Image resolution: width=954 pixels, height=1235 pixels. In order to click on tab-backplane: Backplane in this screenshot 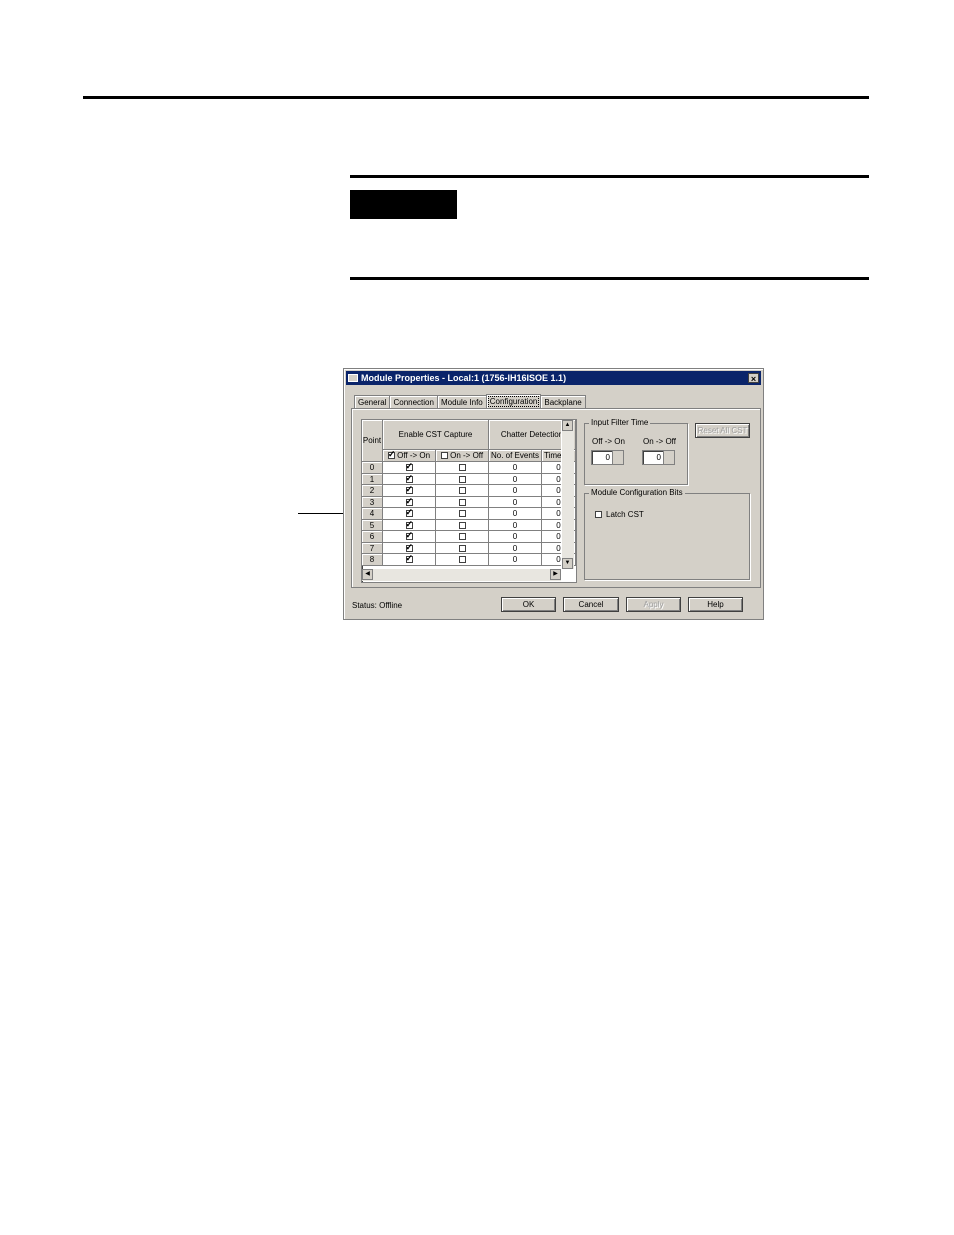, I will do `click(563, 402)`.